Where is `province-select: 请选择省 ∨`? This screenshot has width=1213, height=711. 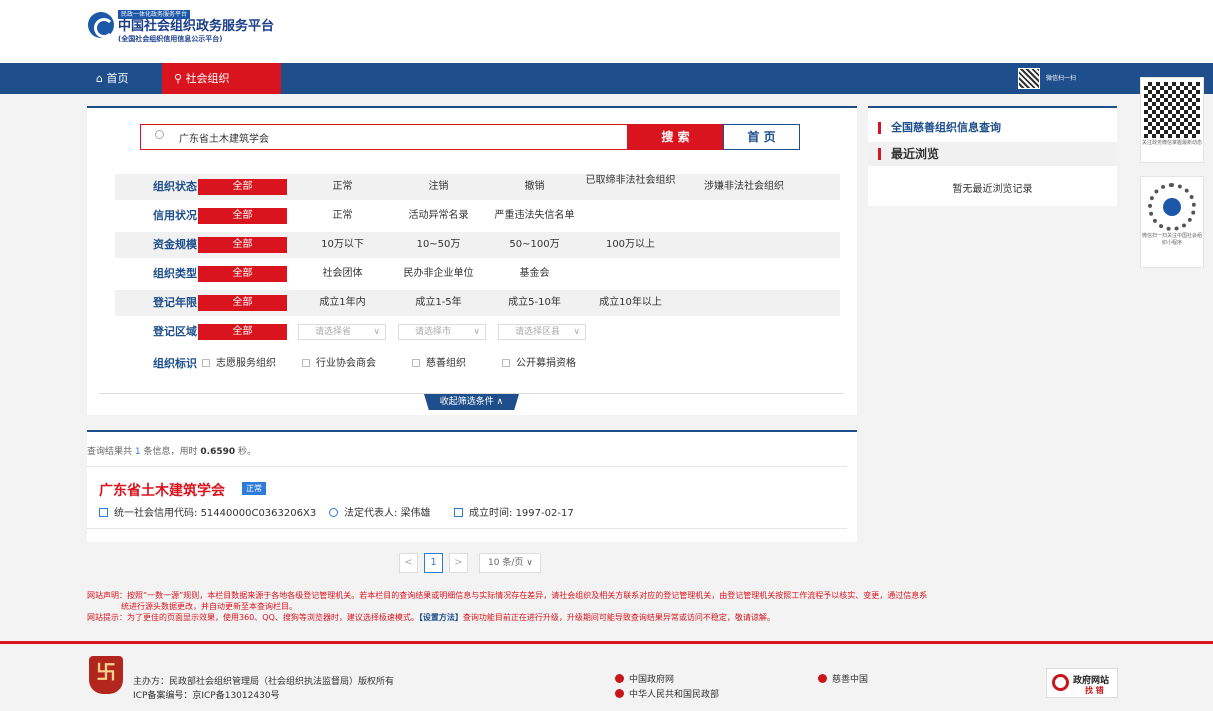 province-select: 请选择省 ∨ is located at coordinates (342, 332).